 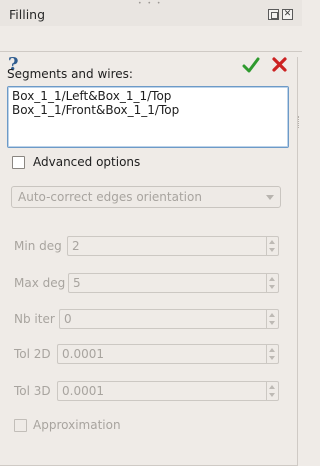 What do you see at coordinates (287, 14) in the screenshot?
I see `close-icon: ✕` at bounding box center [287, 14].